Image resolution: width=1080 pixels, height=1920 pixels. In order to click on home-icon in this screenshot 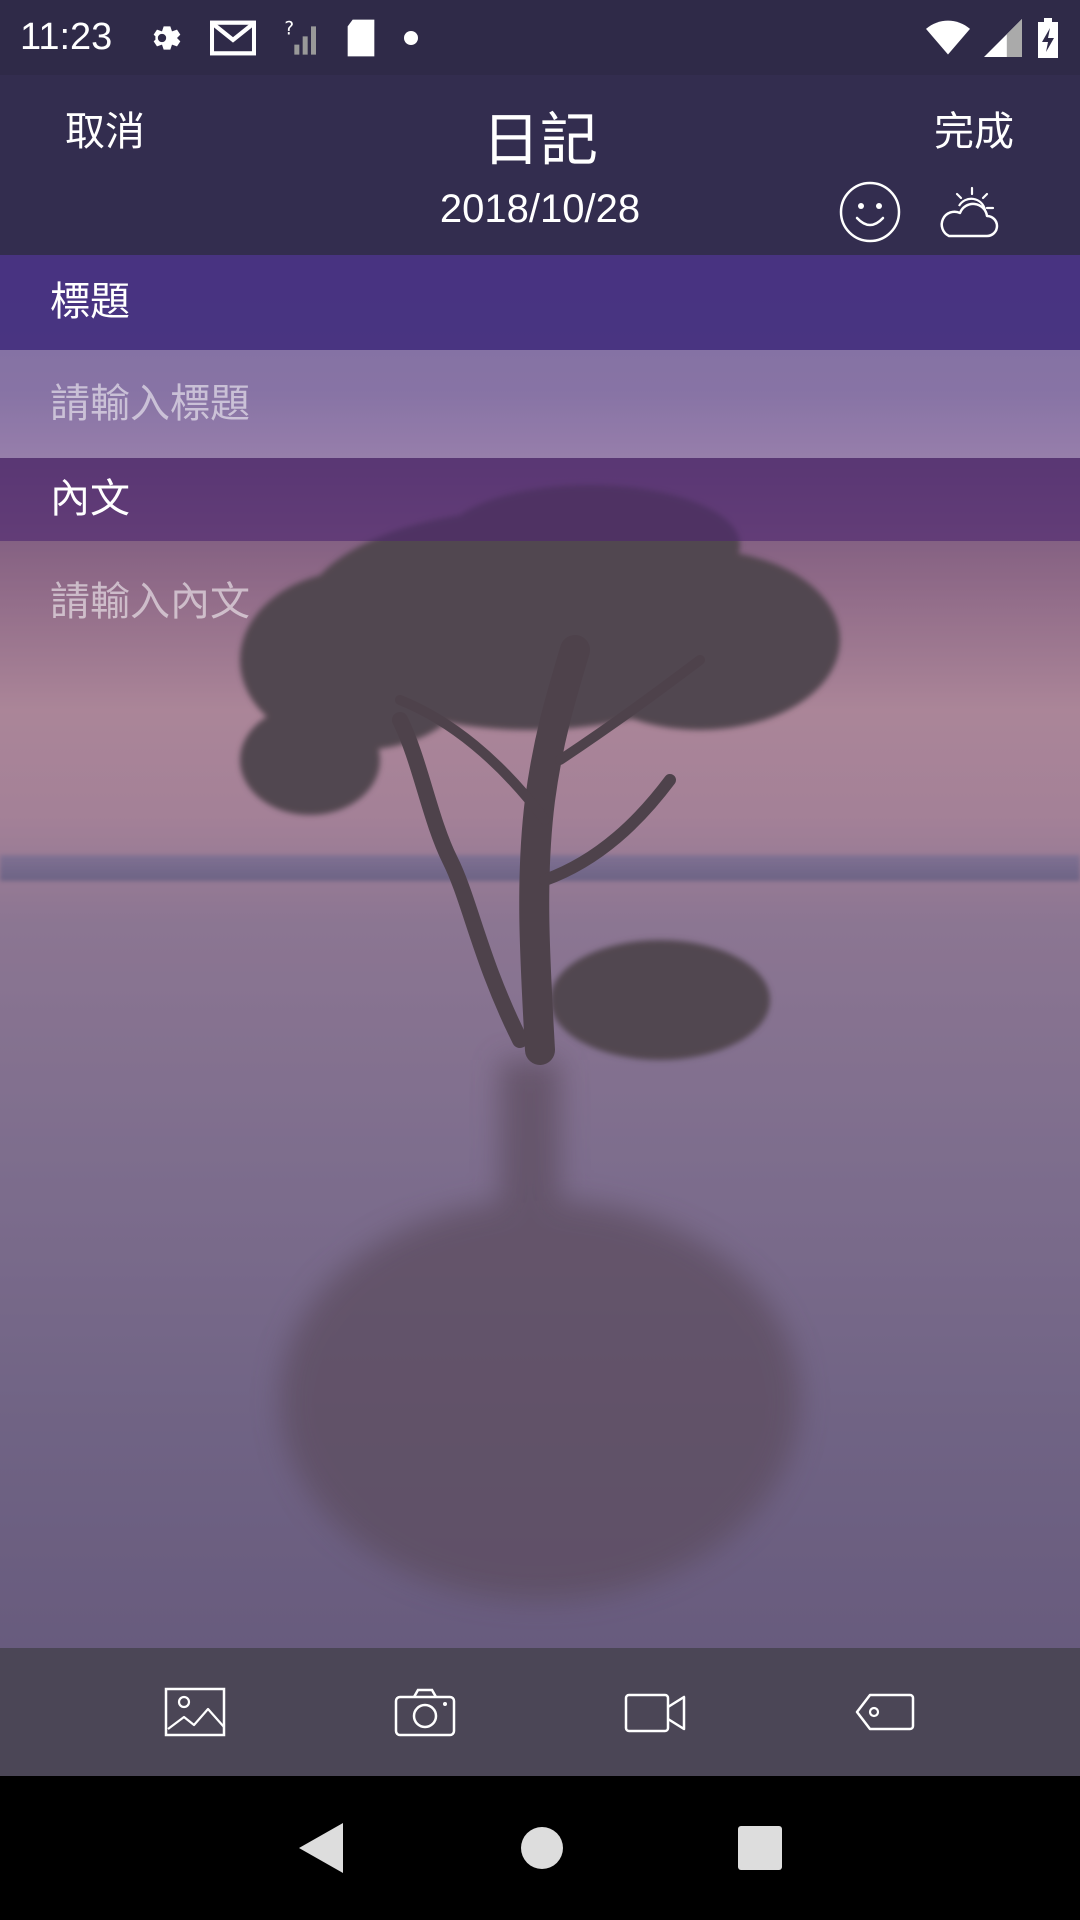, I will do `click(542, 1848)`.